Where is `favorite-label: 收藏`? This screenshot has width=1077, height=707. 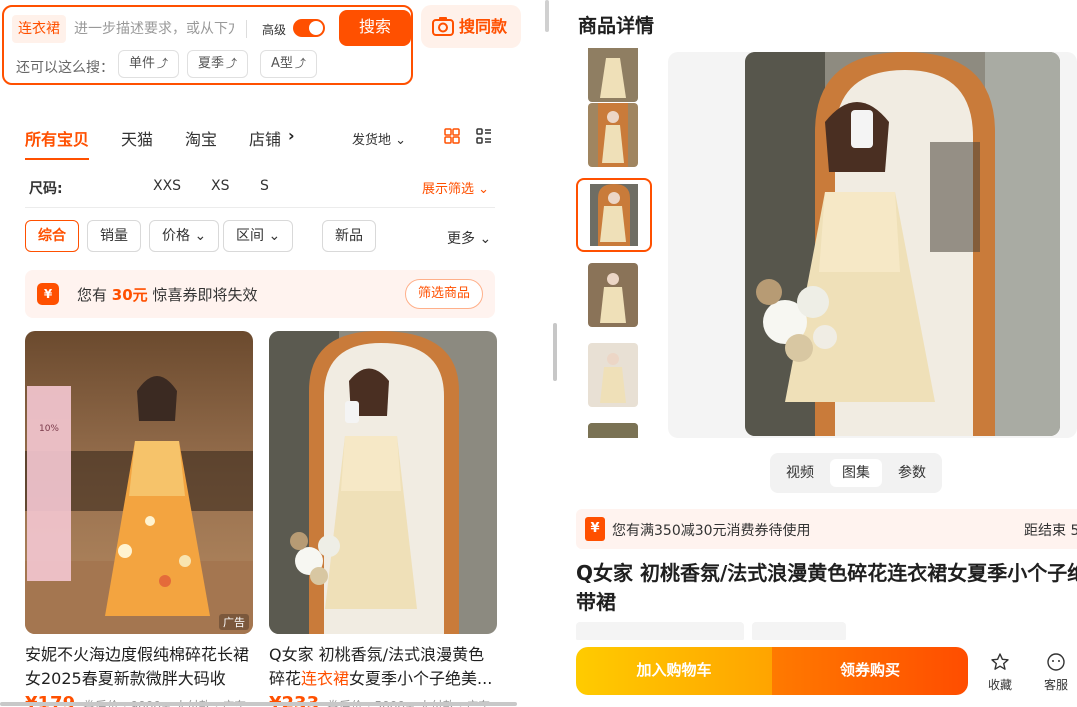 favorite-label: 收藏 is located at coordinates (999, 685).